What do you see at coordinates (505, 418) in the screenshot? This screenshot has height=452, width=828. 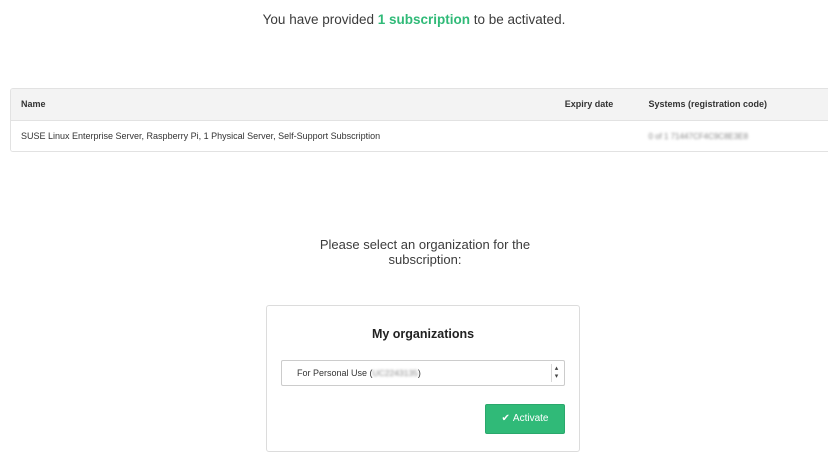 I see `check-icon: ✔` at bounding box center [505, 418].